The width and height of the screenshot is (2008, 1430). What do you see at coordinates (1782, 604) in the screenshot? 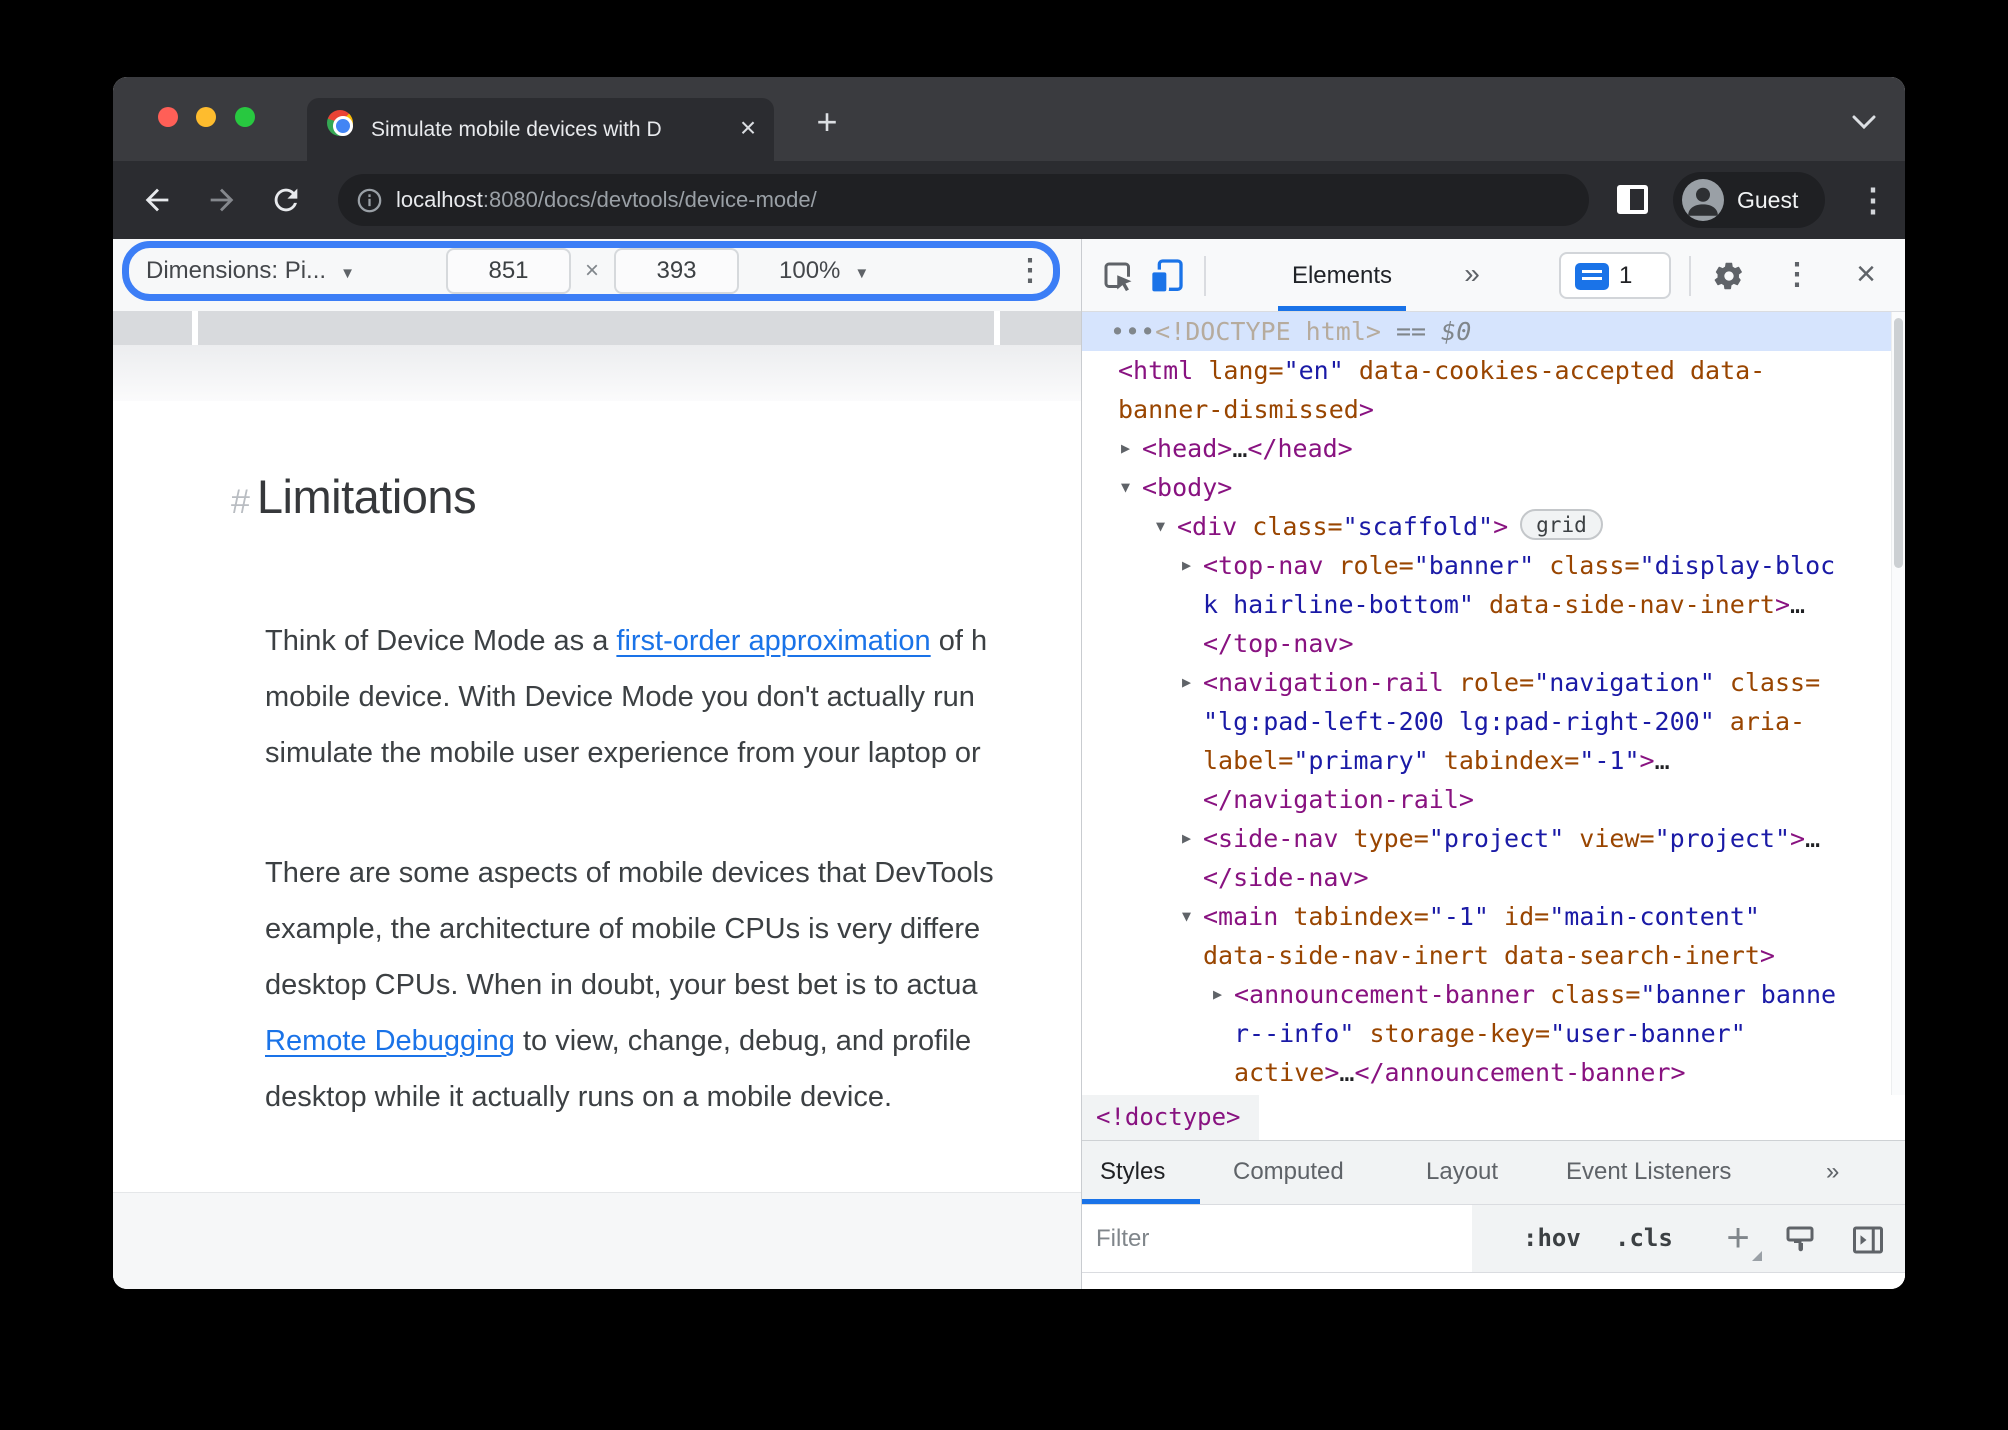
I see `code-token: >` at bounding box center [1782, 604].